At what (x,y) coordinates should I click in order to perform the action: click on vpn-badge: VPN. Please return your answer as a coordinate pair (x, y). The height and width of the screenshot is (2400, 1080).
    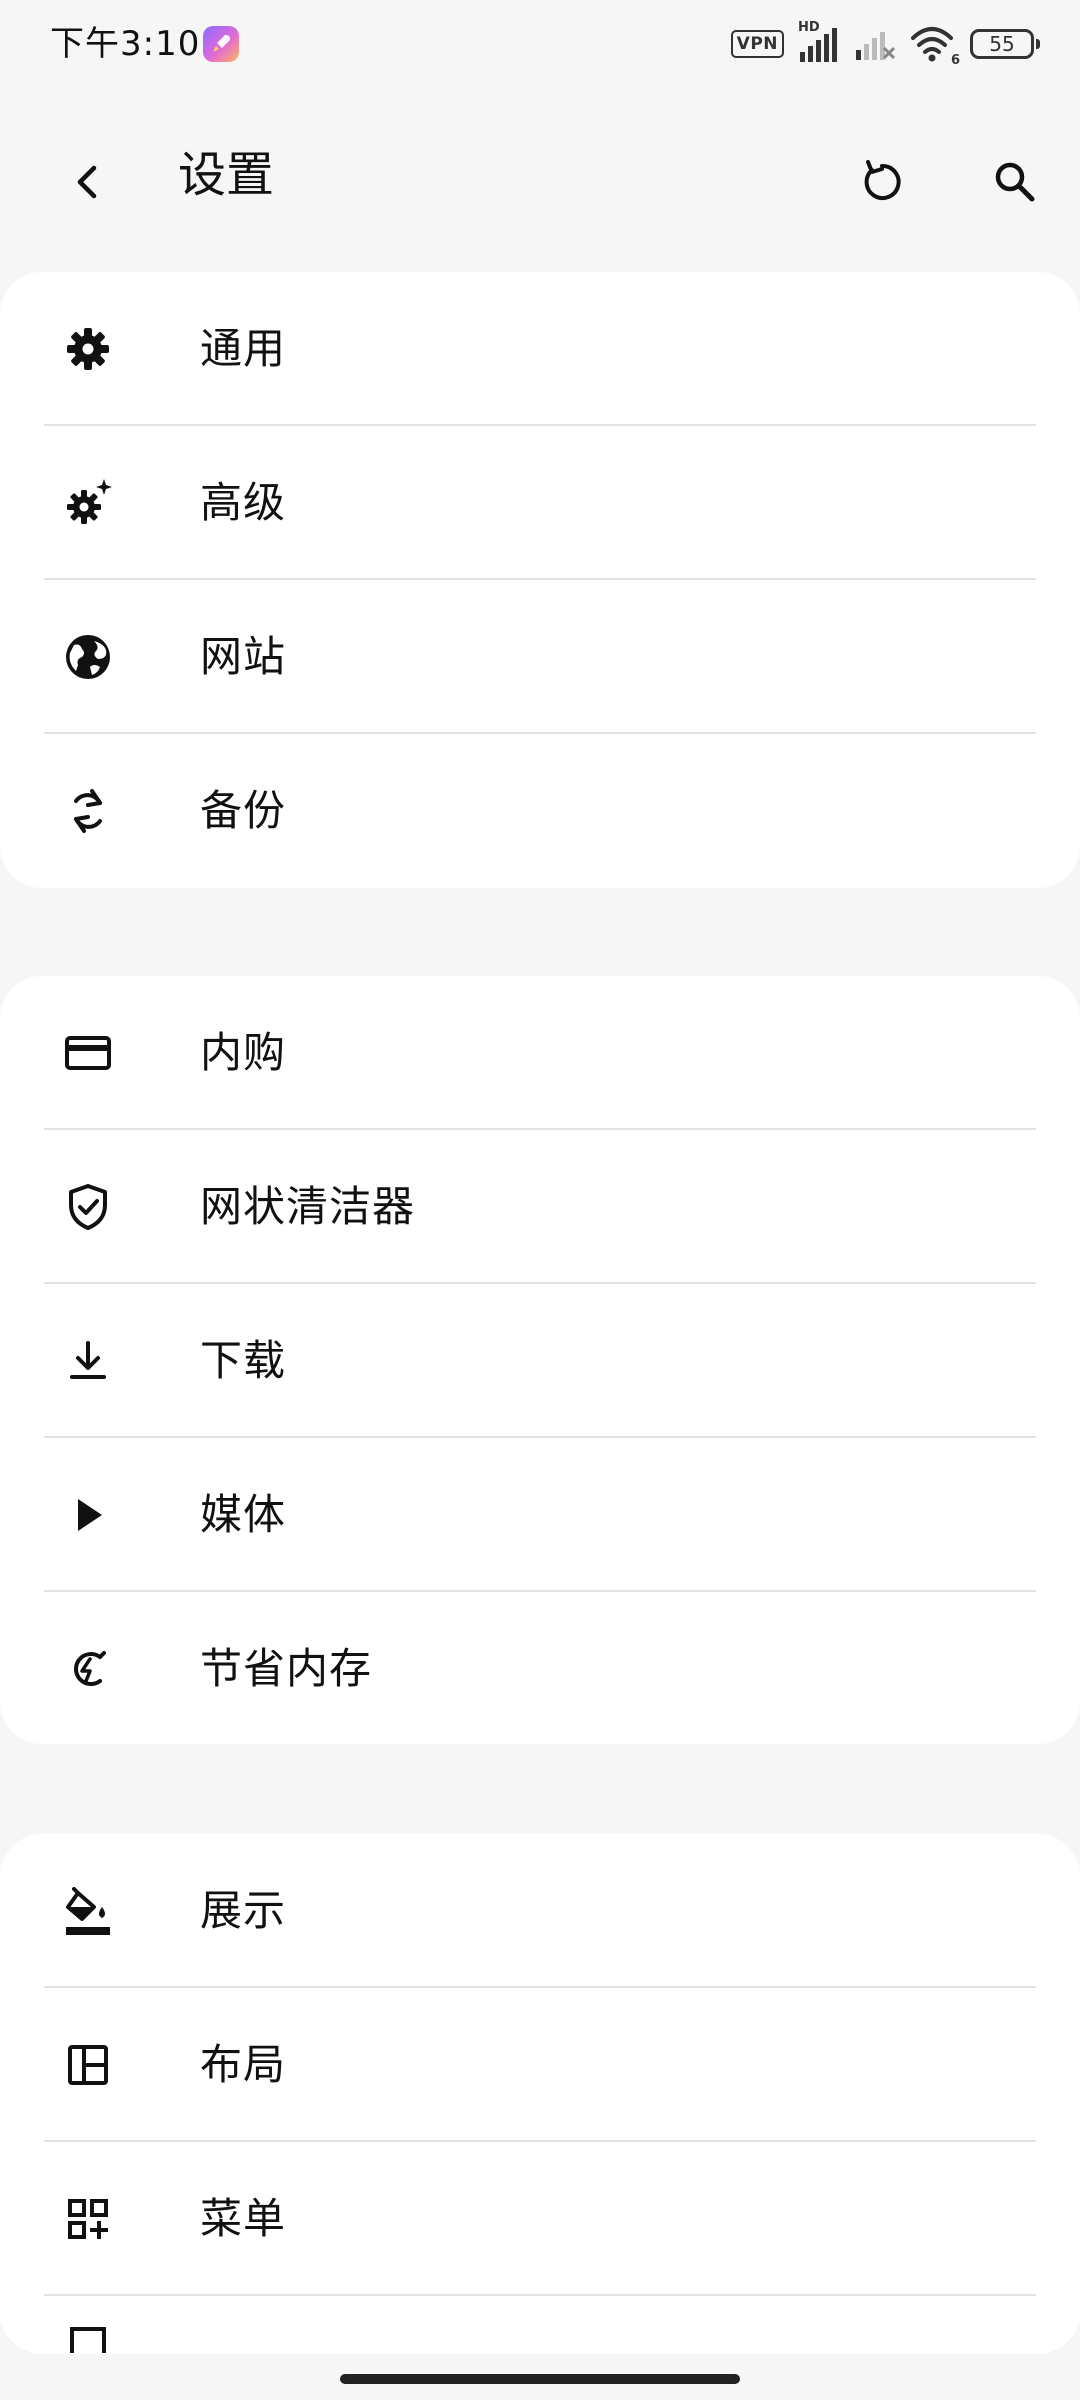
    Looking at the image, I should click on (757, 44).